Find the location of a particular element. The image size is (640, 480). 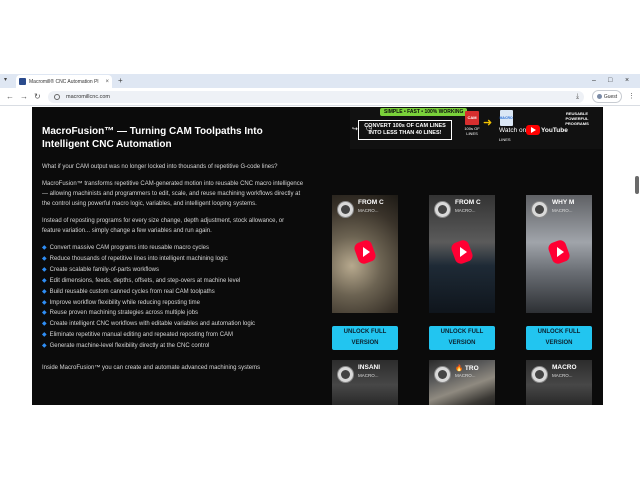

address-bar: macromillcnc.com is located at coordinates (316, 97).